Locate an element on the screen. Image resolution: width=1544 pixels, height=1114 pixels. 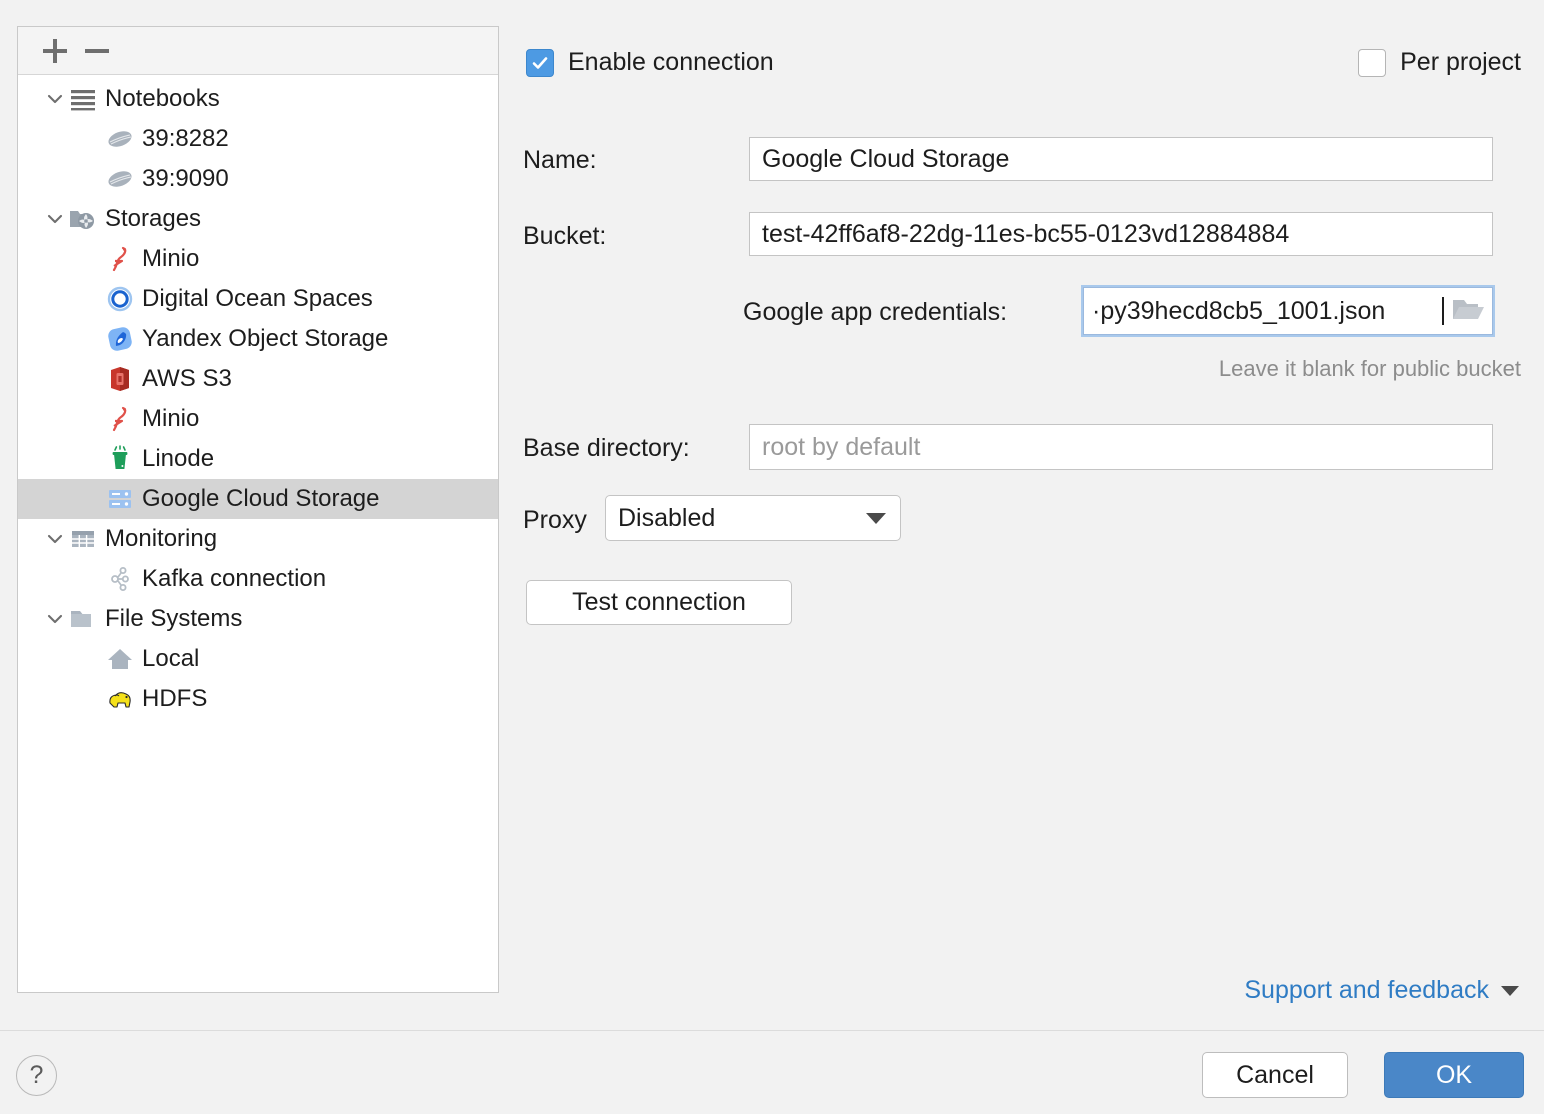
hdfs-icon is located at coordinates (120, 699).